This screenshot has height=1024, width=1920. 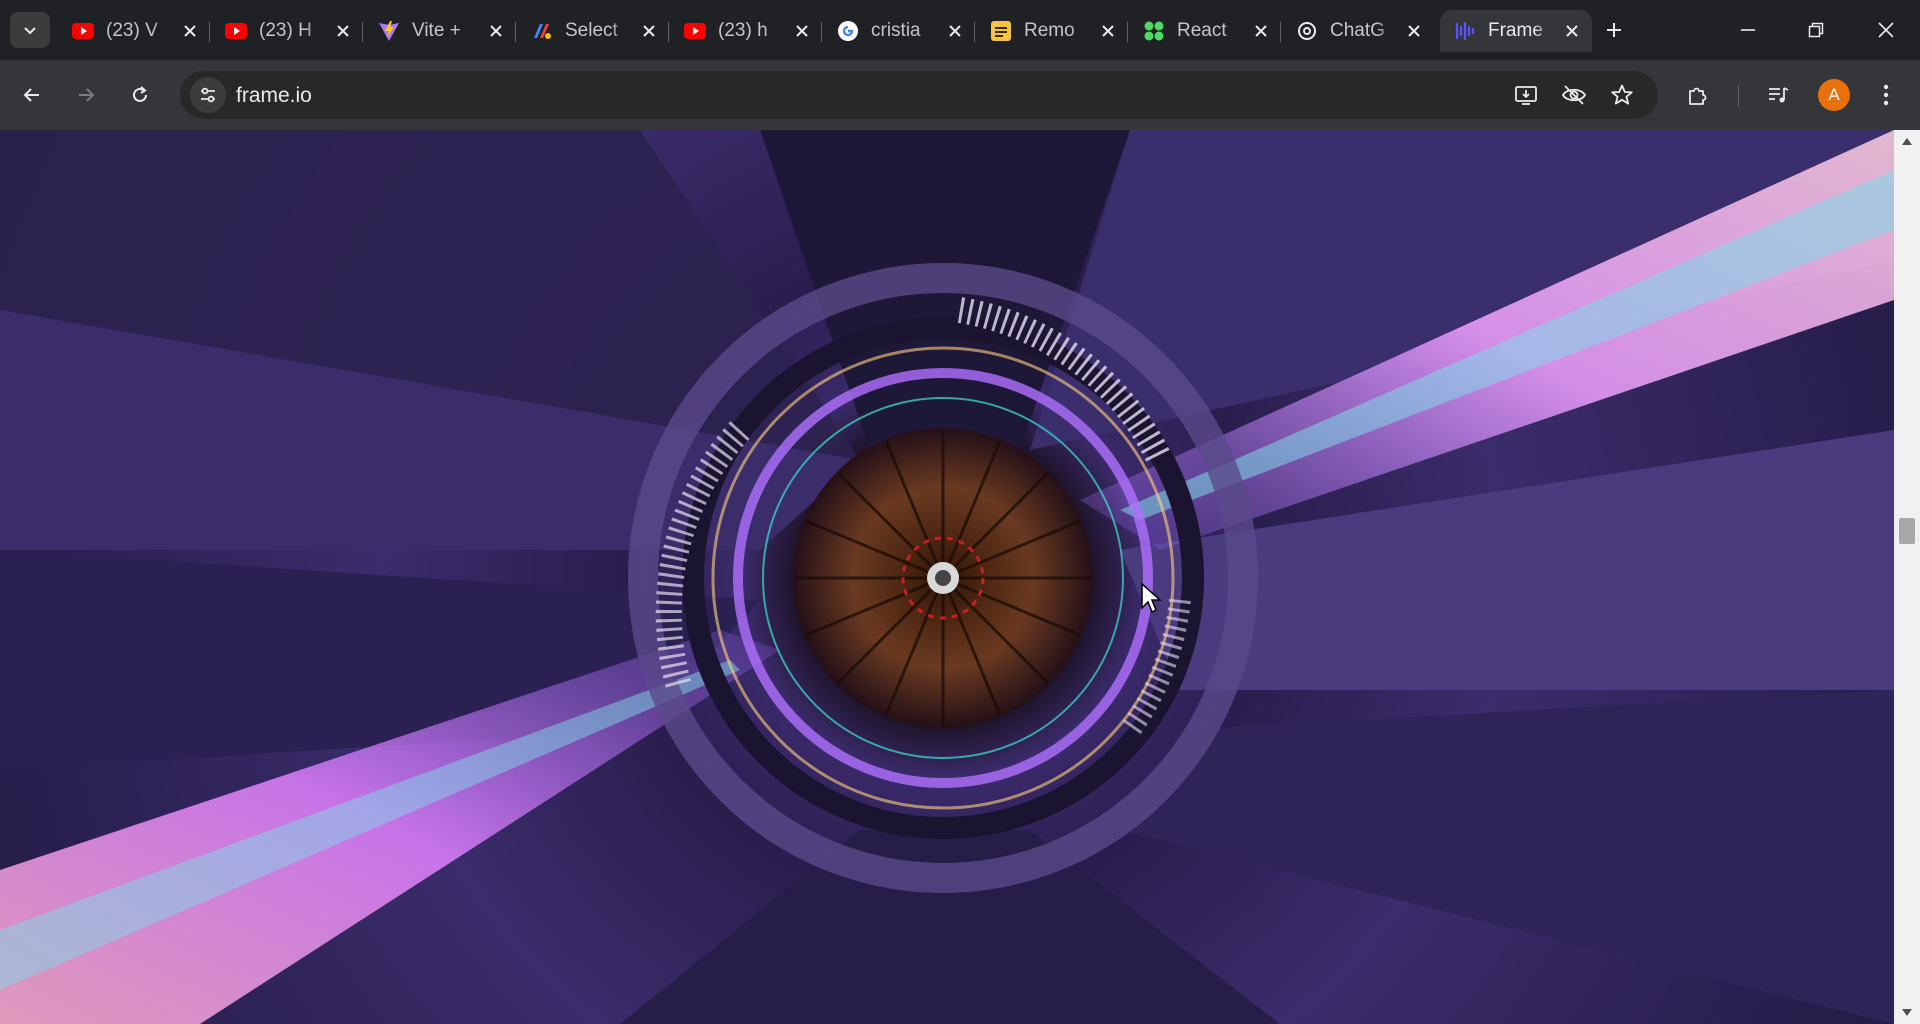 I want to click on new-tab-button, so click(x=1614, y=30).